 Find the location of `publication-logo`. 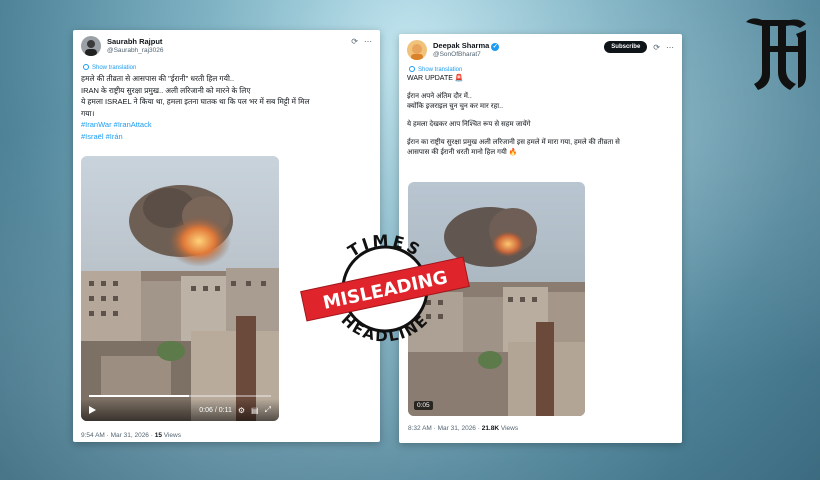

publication-logo is located at coordinates (776, 54).